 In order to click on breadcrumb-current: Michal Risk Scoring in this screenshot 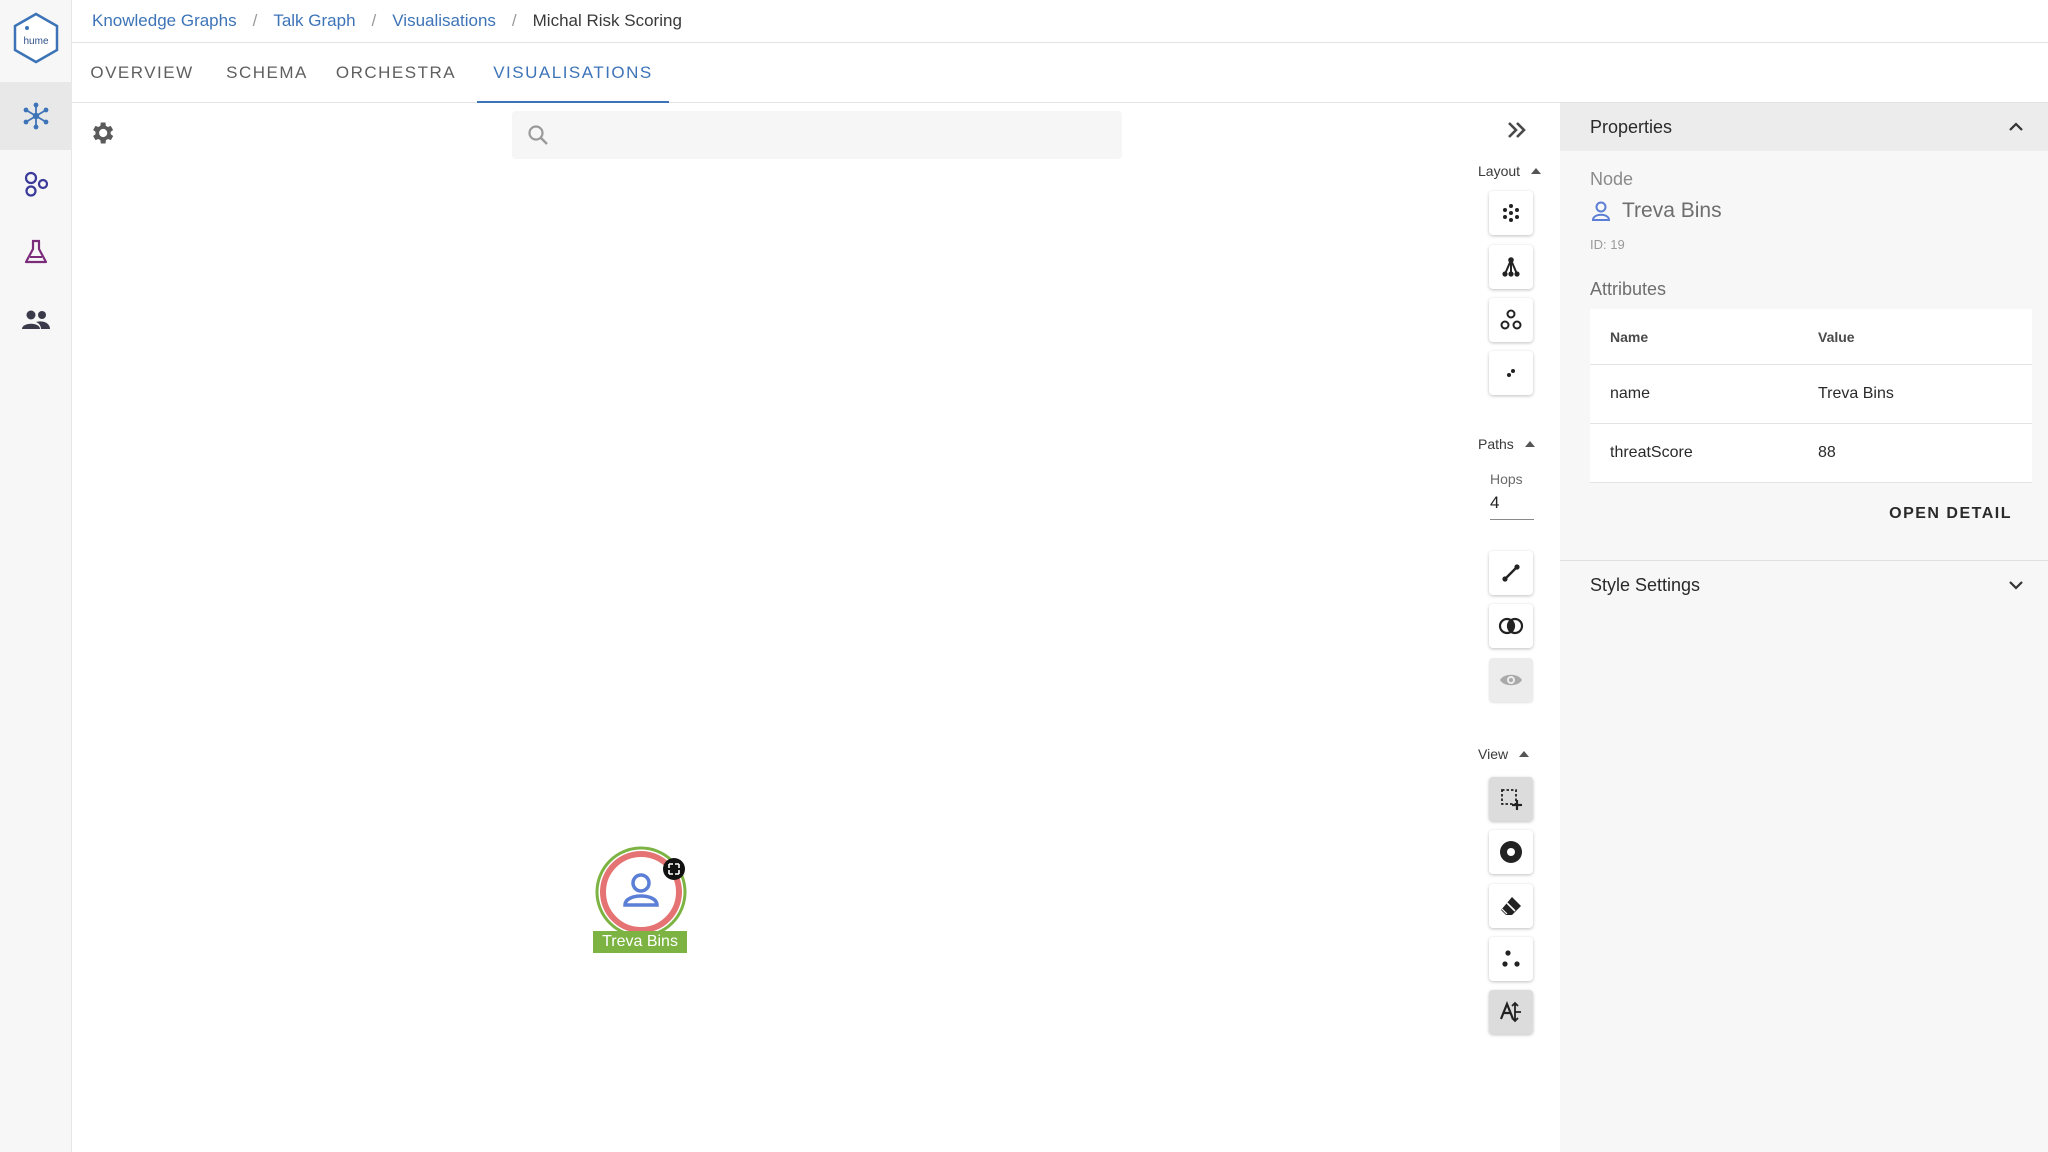, I will do `click(607, 20)`.